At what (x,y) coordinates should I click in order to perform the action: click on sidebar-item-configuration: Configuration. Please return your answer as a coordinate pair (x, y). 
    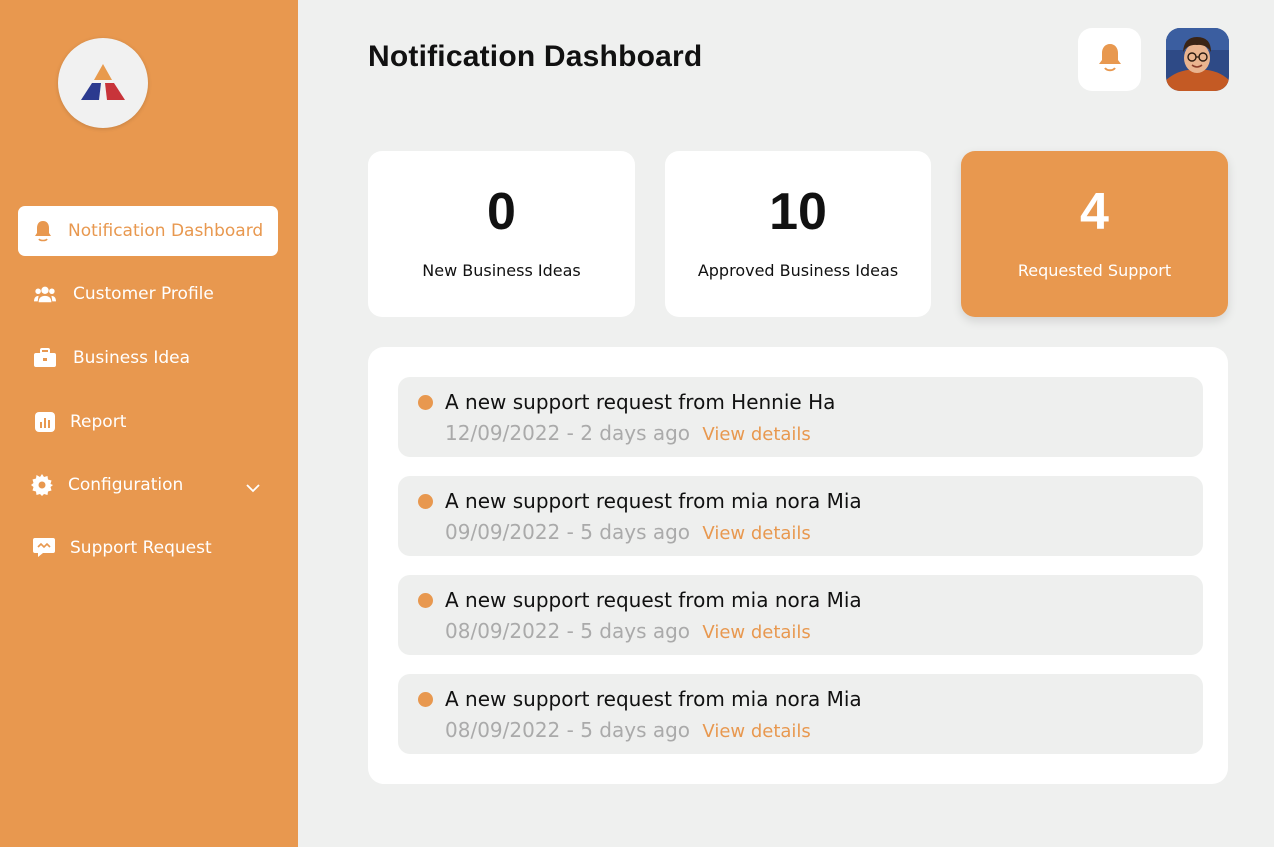
    Looking at the image, I should click on (148, 485).